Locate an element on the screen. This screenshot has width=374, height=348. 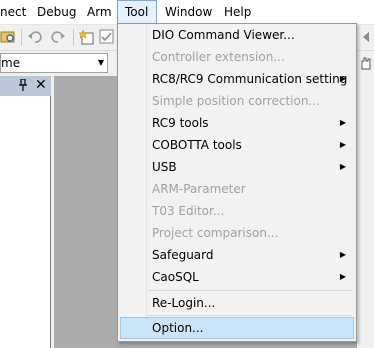
menu-arm: Arm is located at coordinates (99, 12).